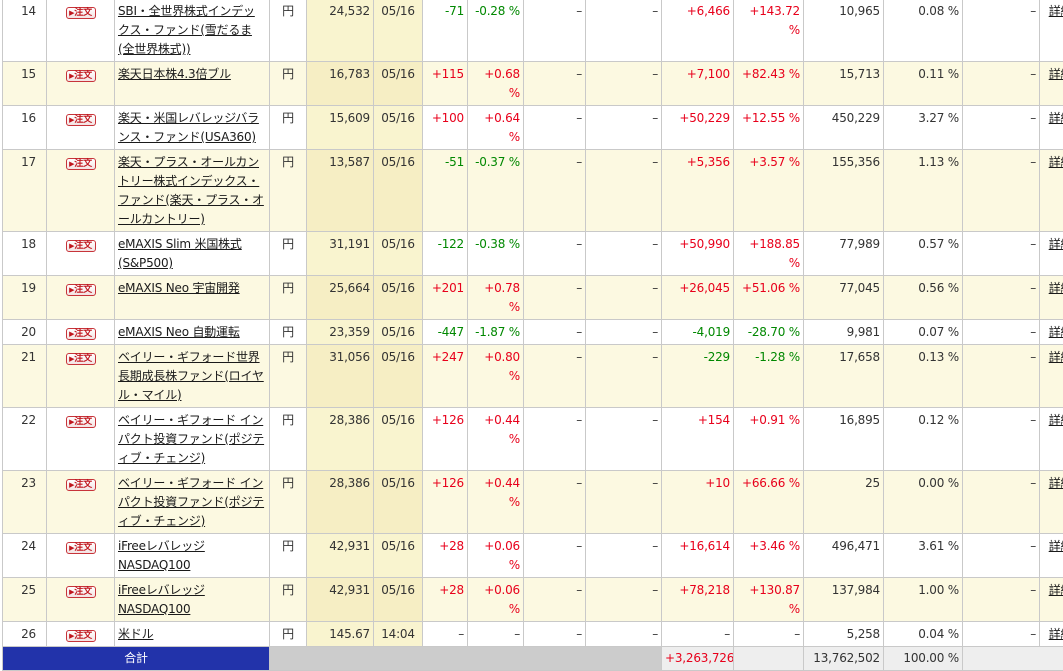 The image size is (1063, 671). I want to click on profit-loss-percent: +12.55 %, so click(769, 128).